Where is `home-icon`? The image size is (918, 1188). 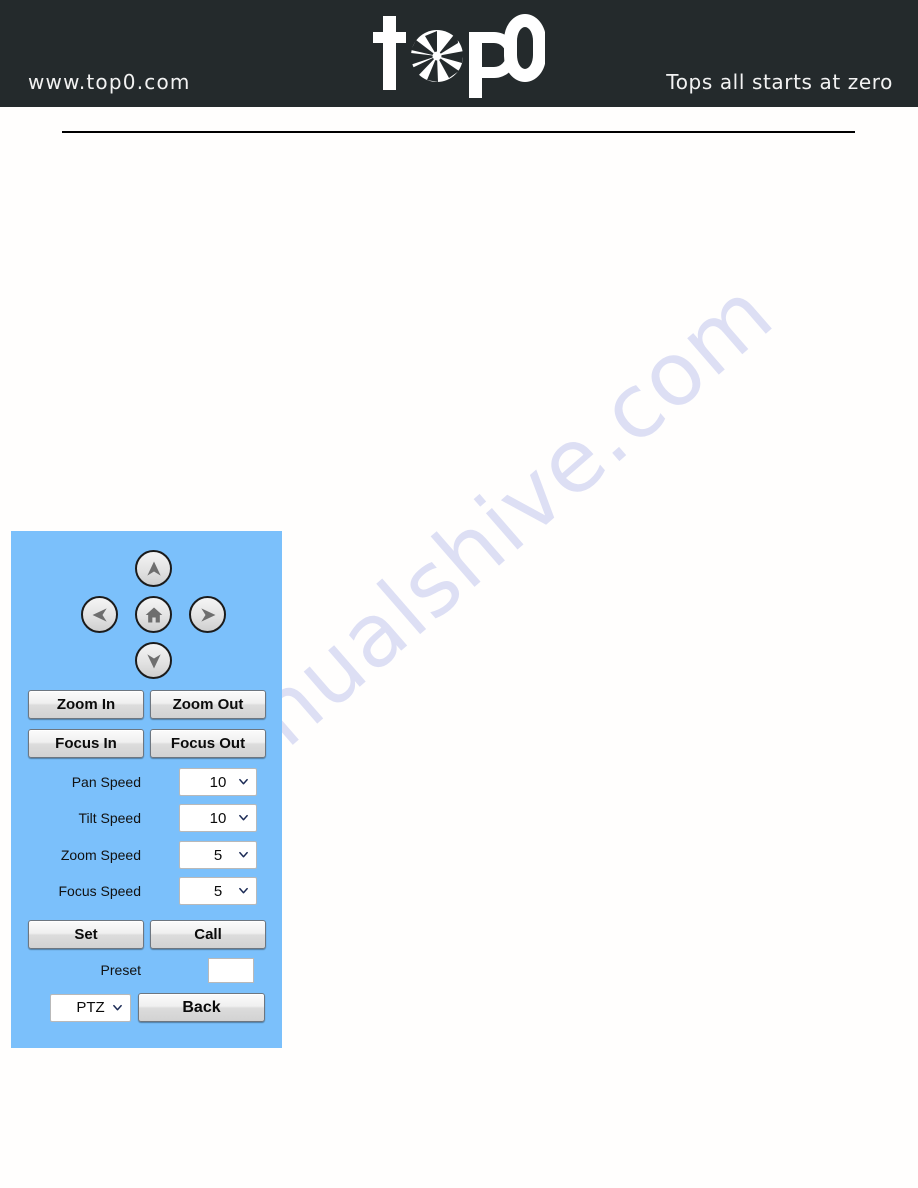
home-icon is located at coordinates (153, 614).